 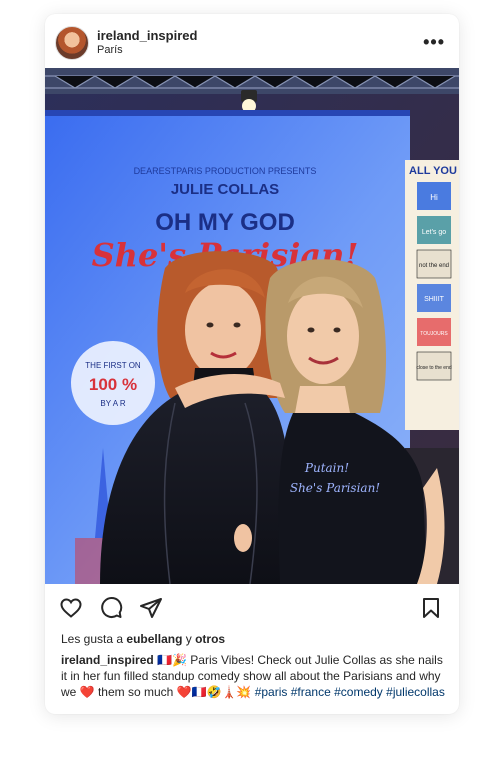 I want to click on comment-icon, so click(x=111, y=608).